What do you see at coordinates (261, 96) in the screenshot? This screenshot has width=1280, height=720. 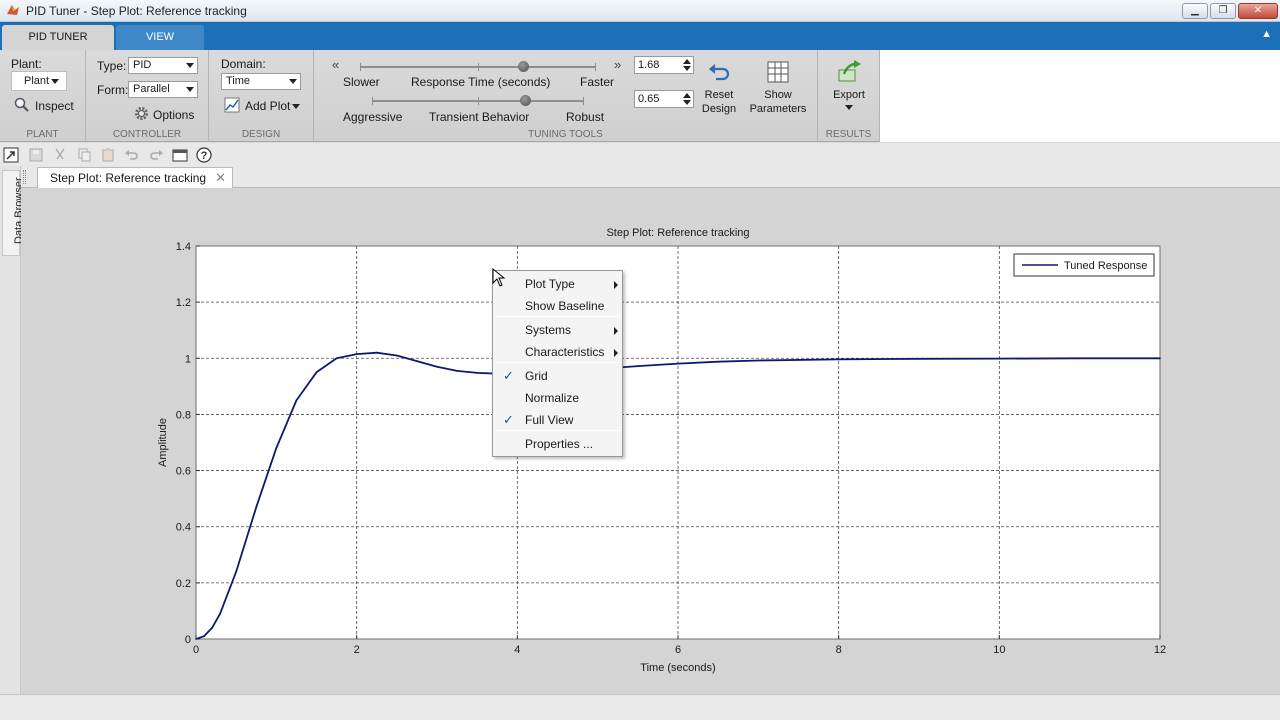 I see `design-group: Domain: Time Add Plot DESIGN` at bounding box center [261, 96].